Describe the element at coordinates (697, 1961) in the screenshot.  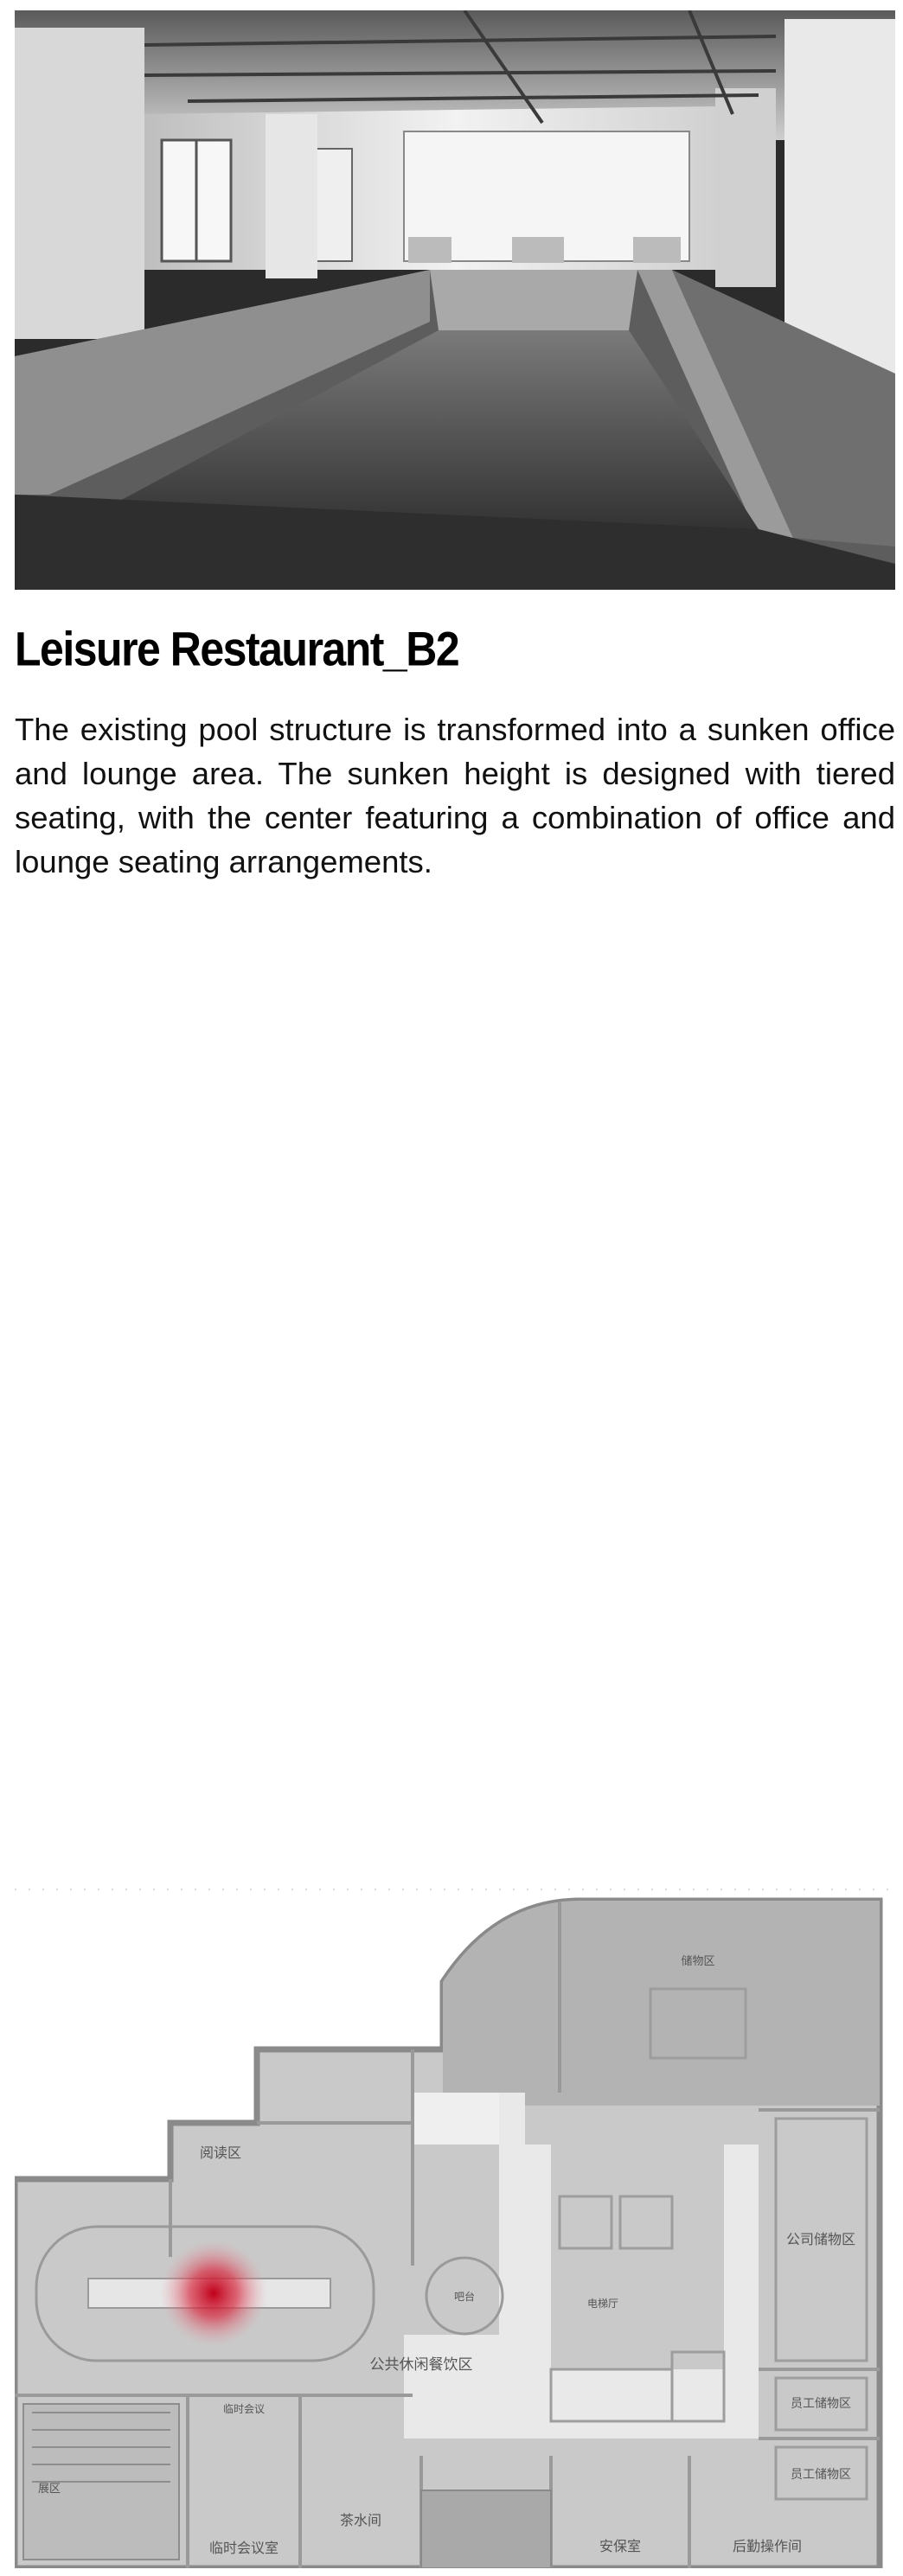
I see `label-storage-area: 储物区` at that location.